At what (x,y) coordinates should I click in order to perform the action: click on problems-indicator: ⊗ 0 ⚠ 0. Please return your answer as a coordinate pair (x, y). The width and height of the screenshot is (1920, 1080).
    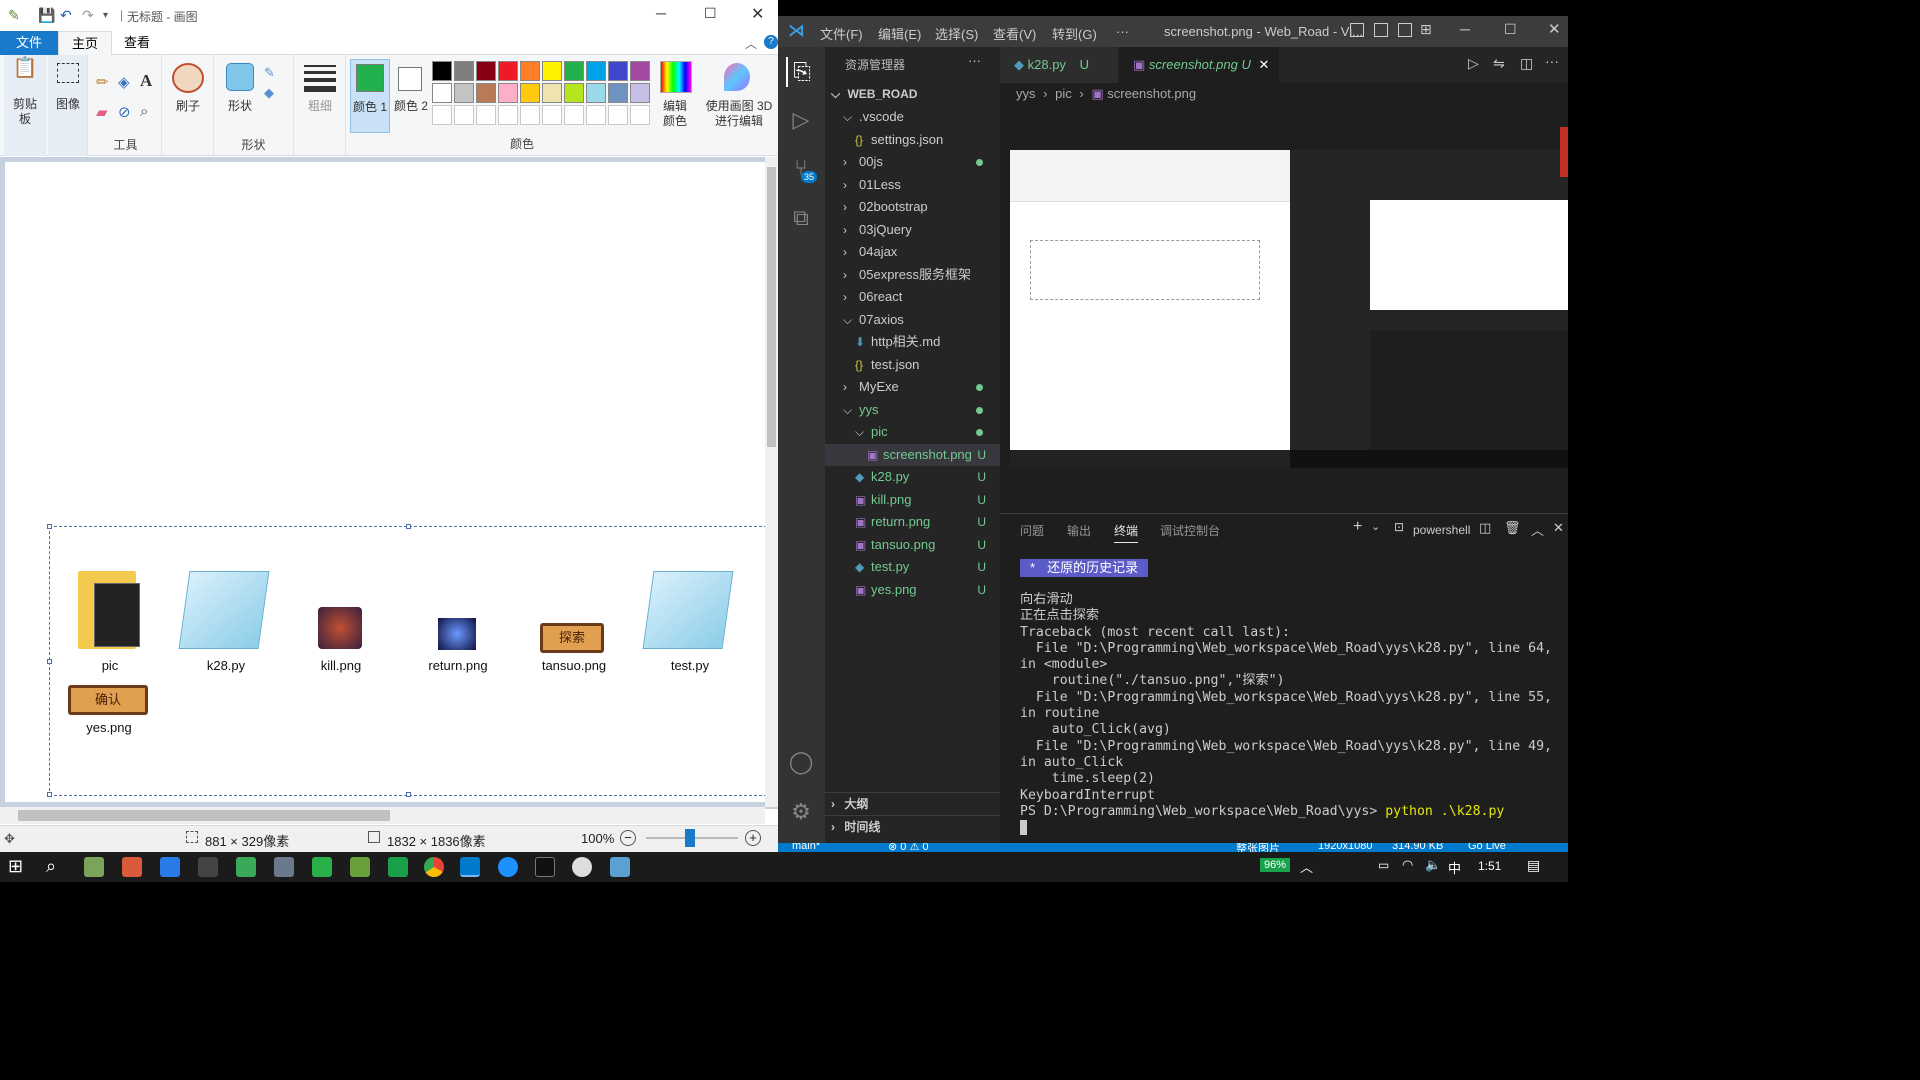
    Looking at the image, I should click on (908, 847).